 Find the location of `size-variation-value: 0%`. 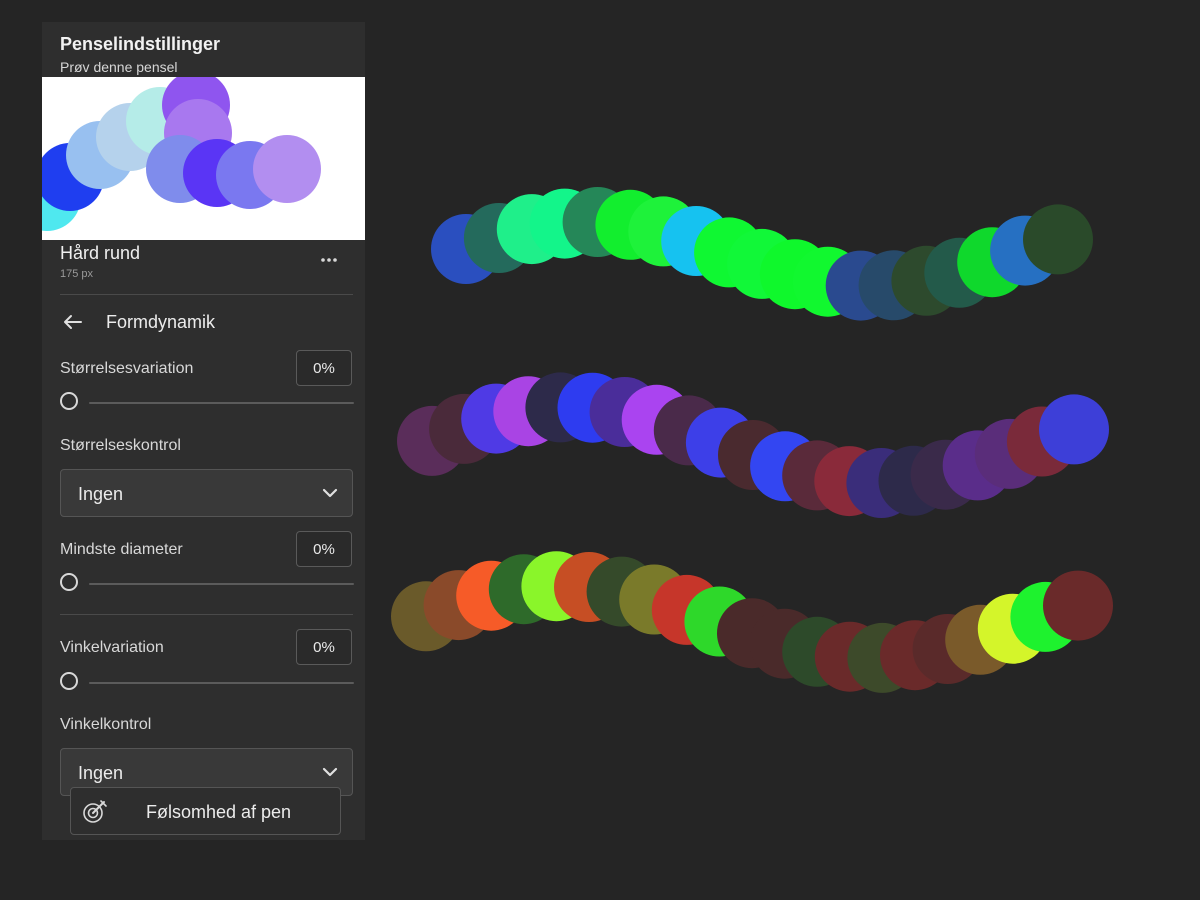

size-variation-value: 0% is located at coordinates (324, 368).